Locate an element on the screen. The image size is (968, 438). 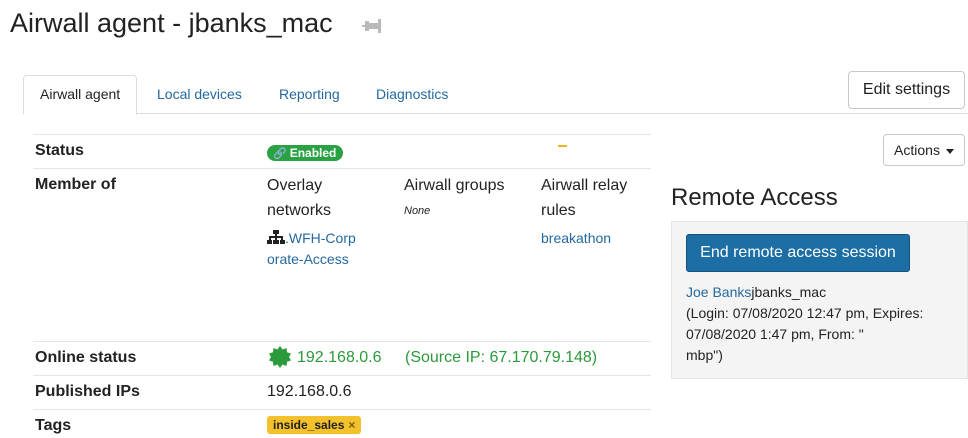
decorative-mark is located at coordinates (562, 146).